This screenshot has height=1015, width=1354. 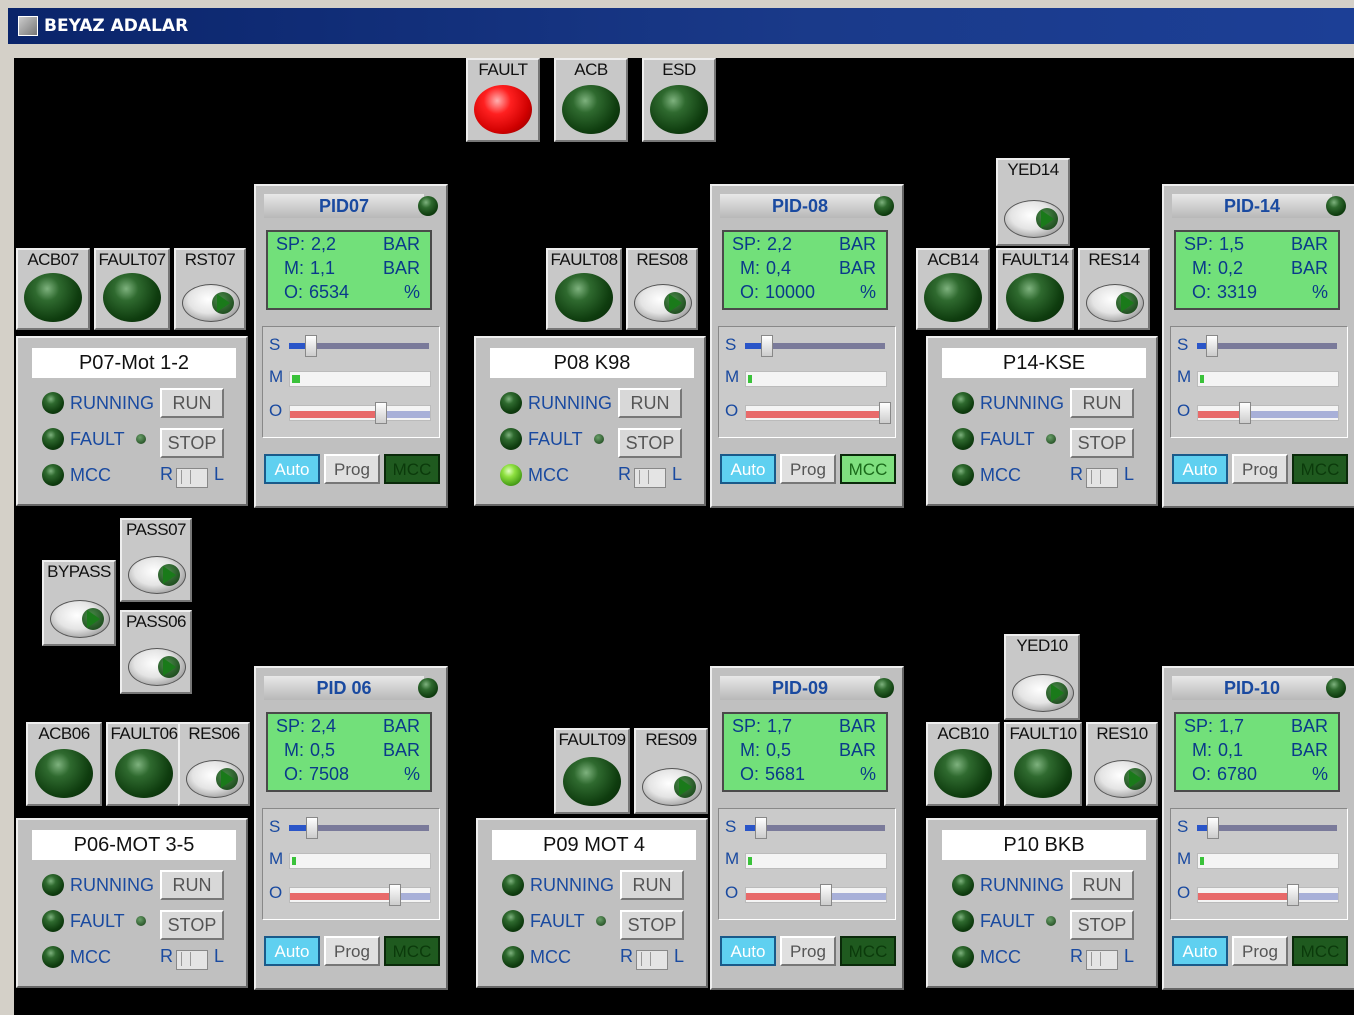 What do you see at coordinates (157, 575) in the screenshot?
I see `pass07-pushbutton-icon` at bounding box center [157, 575].